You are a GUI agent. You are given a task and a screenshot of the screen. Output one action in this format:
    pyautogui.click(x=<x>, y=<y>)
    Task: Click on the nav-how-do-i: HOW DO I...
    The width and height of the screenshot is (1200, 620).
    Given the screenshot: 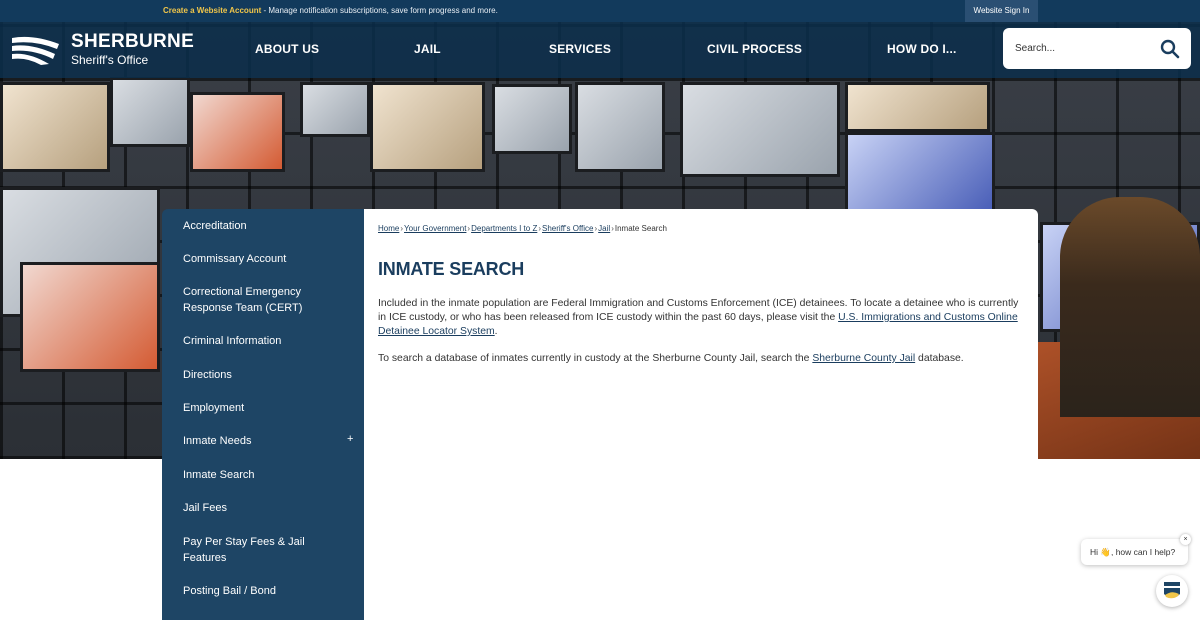 What is the action you would take?
    pyautogui.click(x=922, y=49)
    